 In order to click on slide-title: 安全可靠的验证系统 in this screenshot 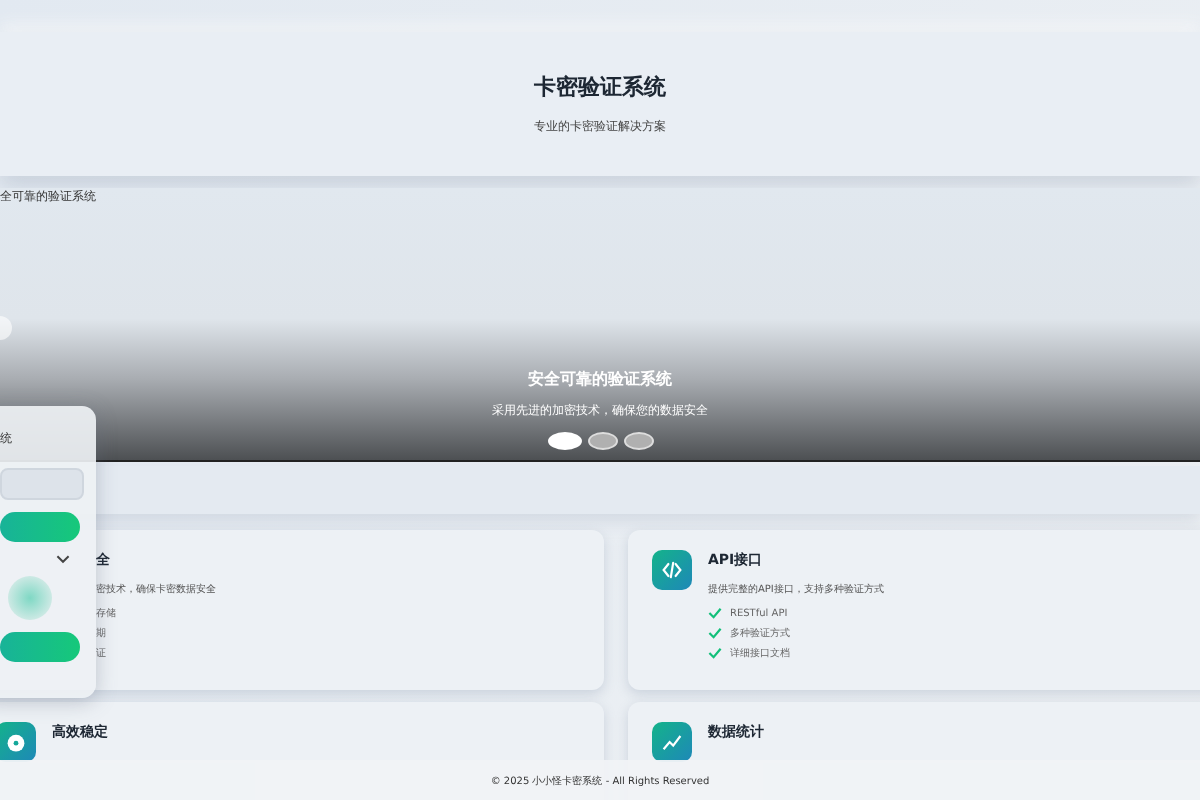, I will do `click(600, 379)`.